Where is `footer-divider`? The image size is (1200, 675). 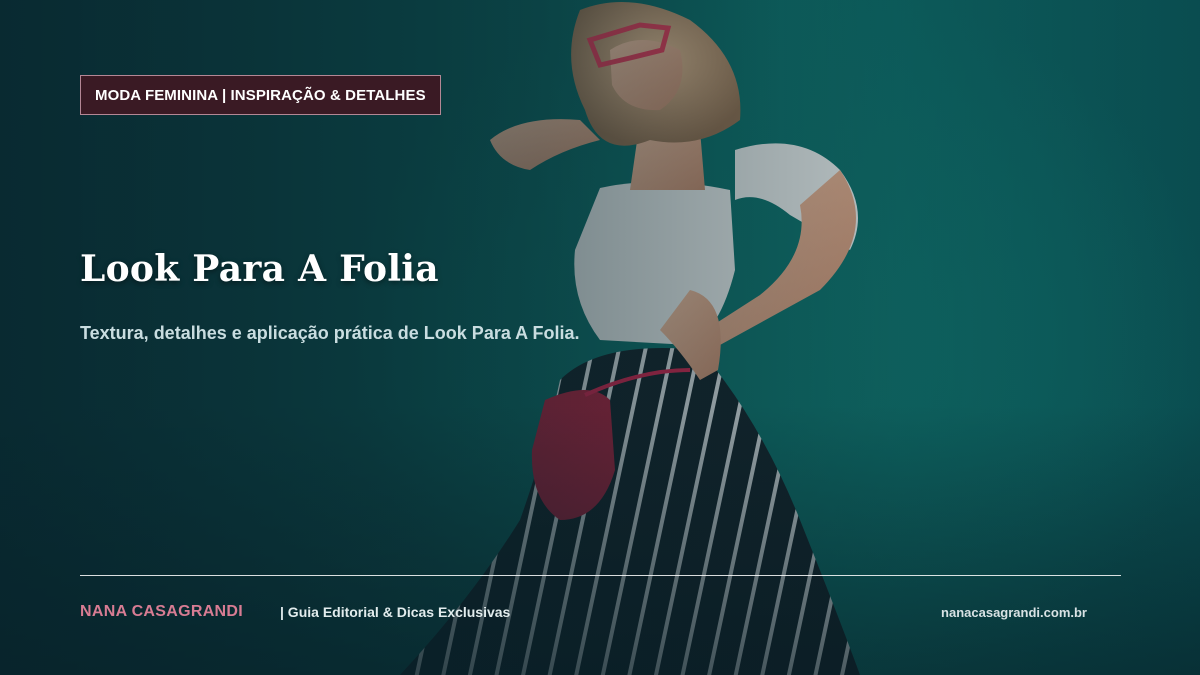 footer-divider is located at coordinates (600, 575).